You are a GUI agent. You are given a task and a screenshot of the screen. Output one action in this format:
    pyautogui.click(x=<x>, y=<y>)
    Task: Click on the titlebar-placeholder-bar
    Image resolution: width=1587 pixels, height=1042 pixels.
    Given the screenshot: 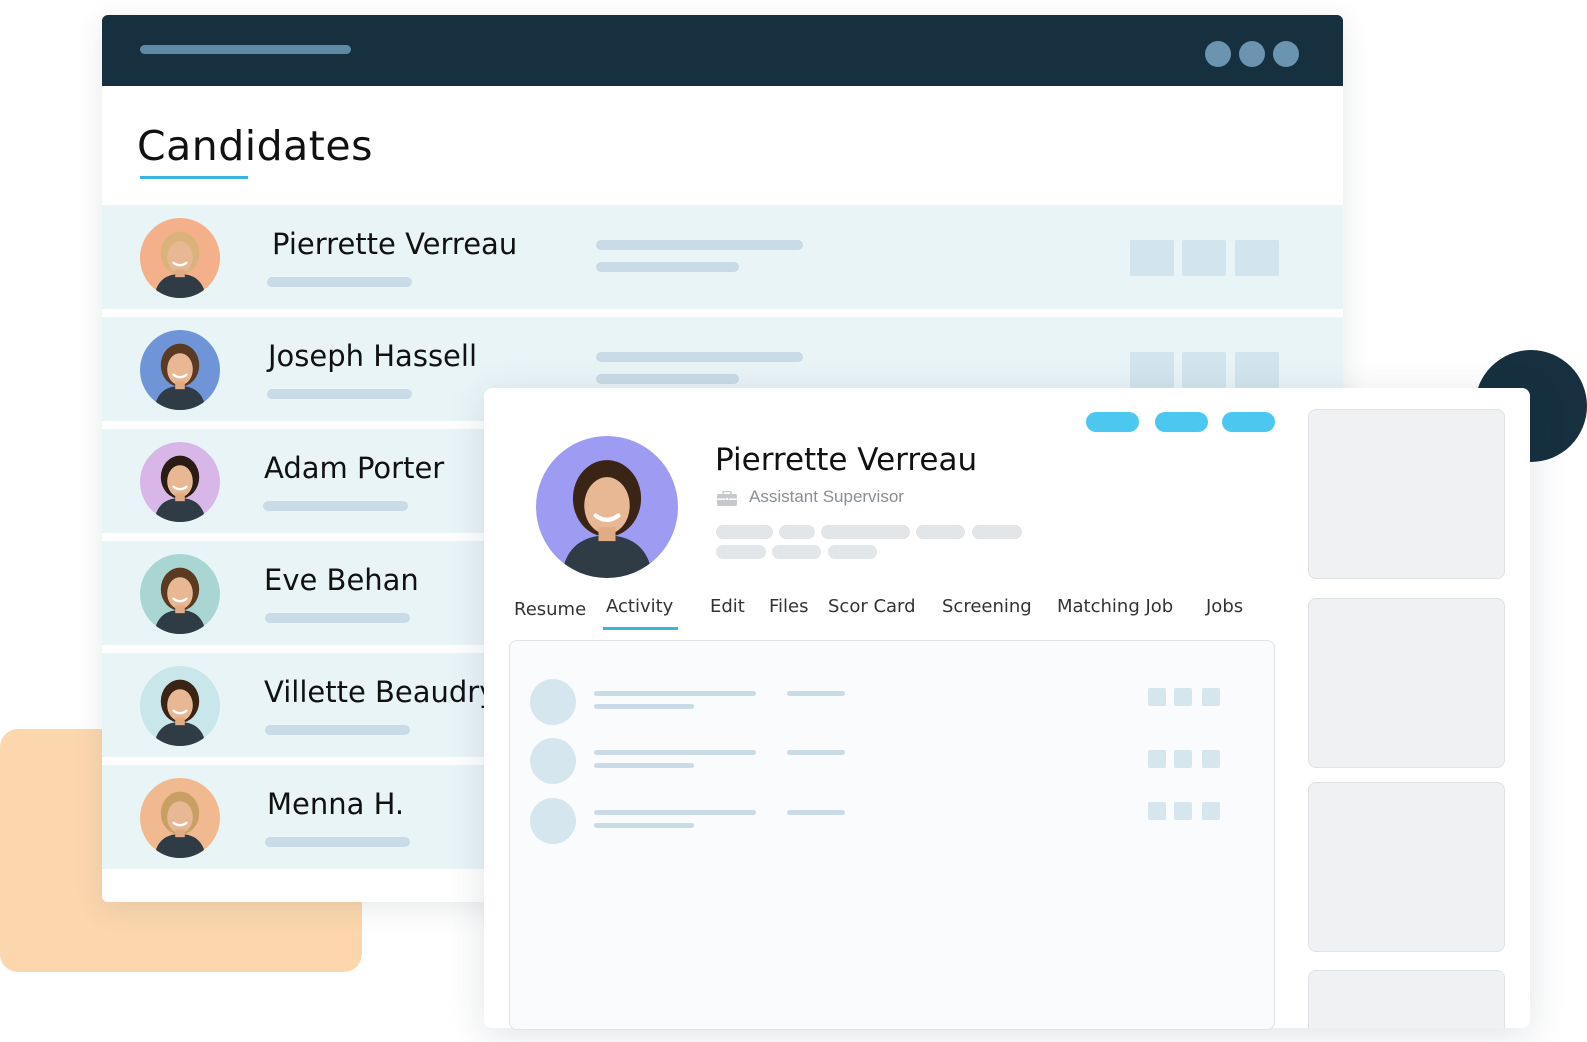 What is the action you would take?
    pyautogui.click(x=245, y=49)
    